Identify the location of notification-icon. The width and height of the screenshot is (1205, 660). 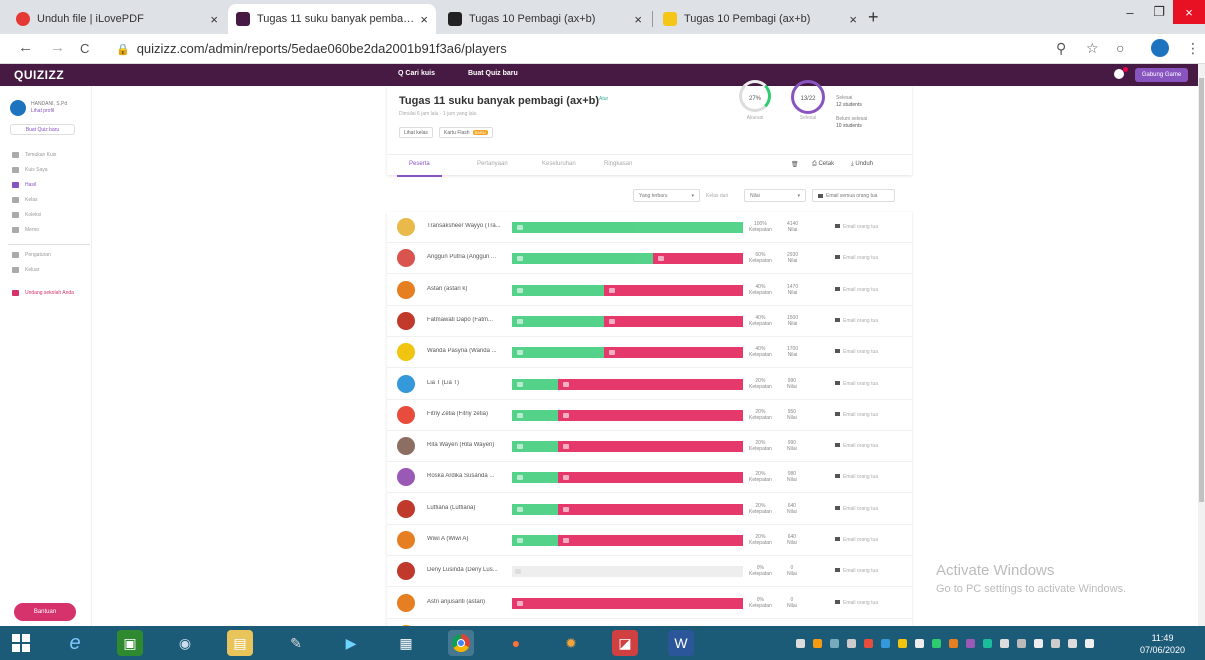
(1121, 73).